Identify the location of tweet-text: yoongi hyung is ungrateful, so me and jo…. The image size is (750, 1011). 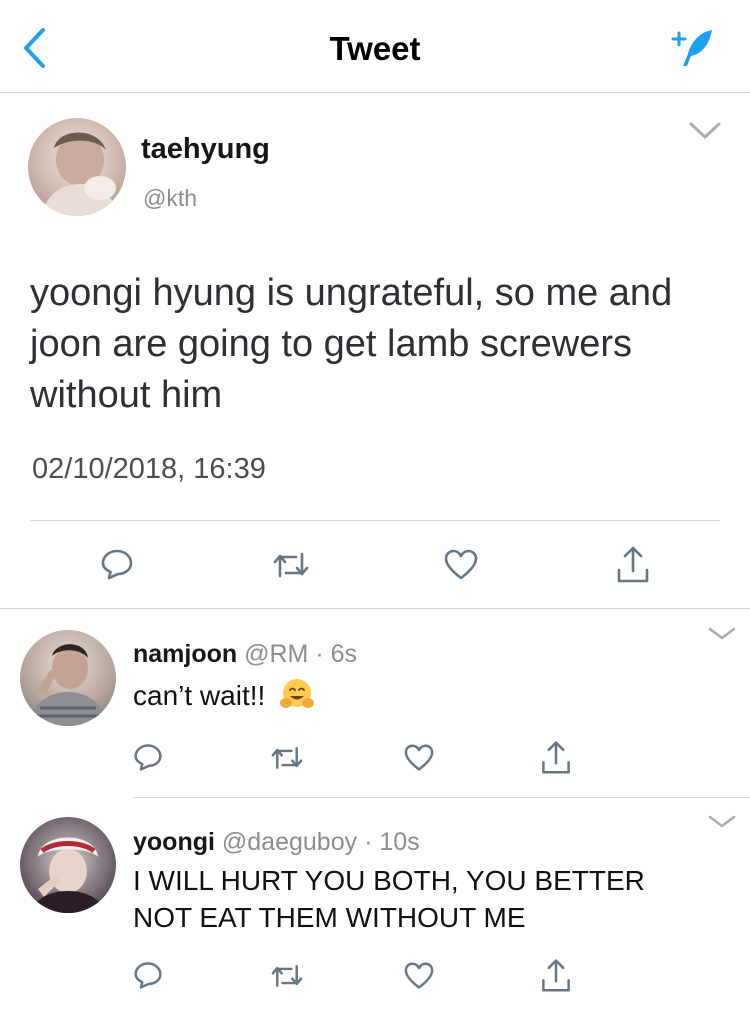
(351, 344).